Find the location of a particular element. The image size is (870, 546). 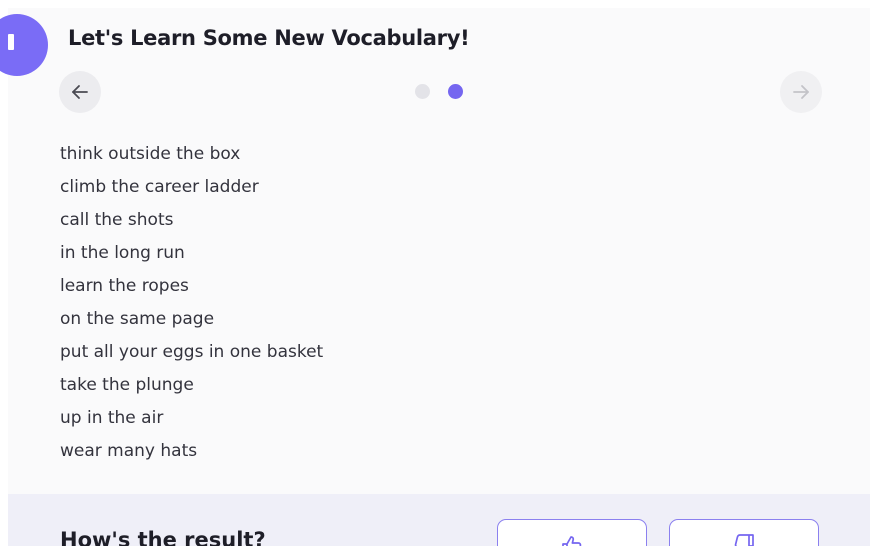

next-button is located at coordinates (801, 92).